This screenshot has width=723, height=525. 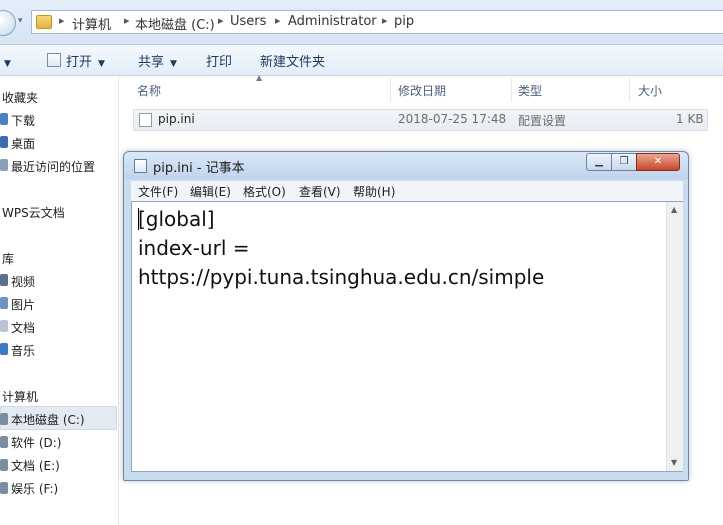 I want to click on videos-icon, so click(x=4, y=280).